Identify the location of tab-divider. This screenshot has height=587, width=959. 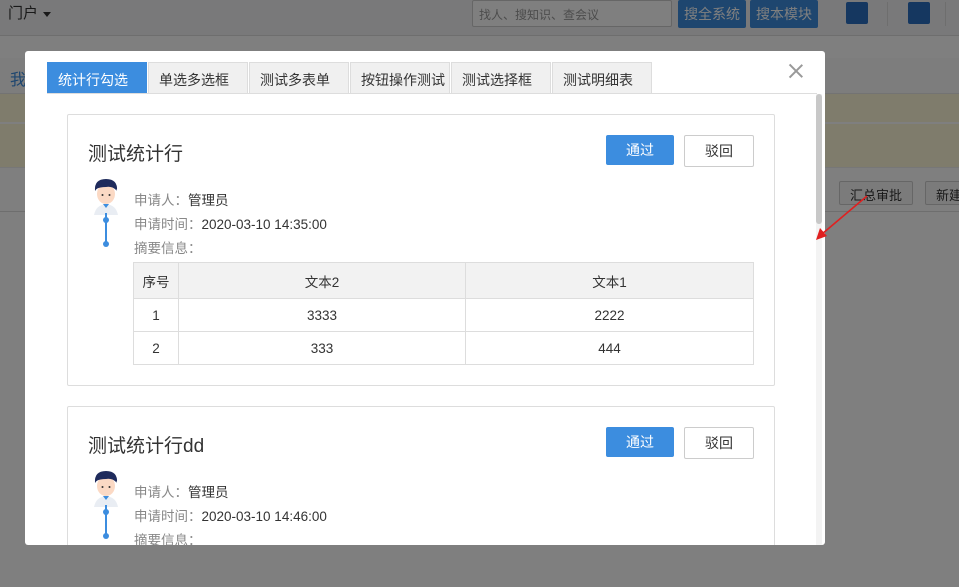
(432, 93).